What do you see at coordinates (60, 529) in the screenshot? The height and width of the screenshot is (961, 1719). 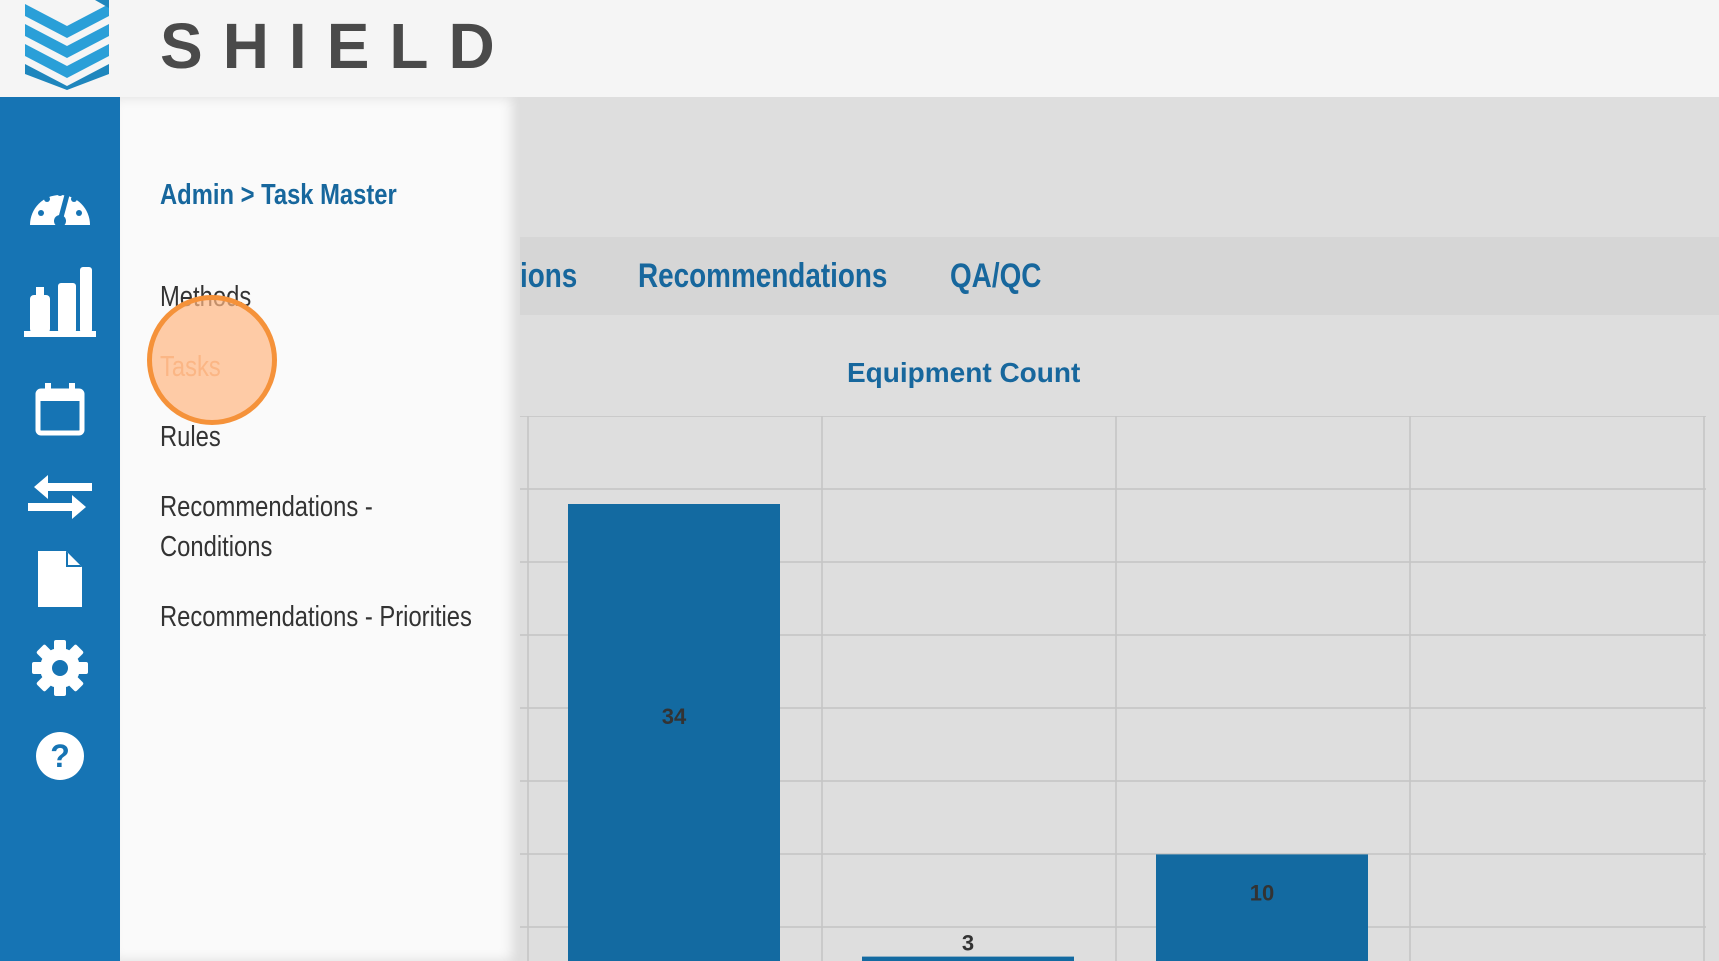 I see `icon-sidebar: ?` at bounding box center [60, 529].